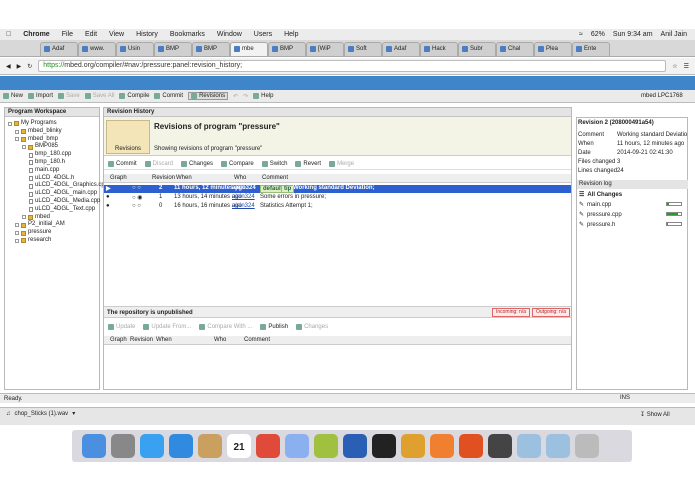 The image size is (695, 494). Describe the element at coordinates (52, 241) in the screenshot. I see `tree-item: research` at that location.